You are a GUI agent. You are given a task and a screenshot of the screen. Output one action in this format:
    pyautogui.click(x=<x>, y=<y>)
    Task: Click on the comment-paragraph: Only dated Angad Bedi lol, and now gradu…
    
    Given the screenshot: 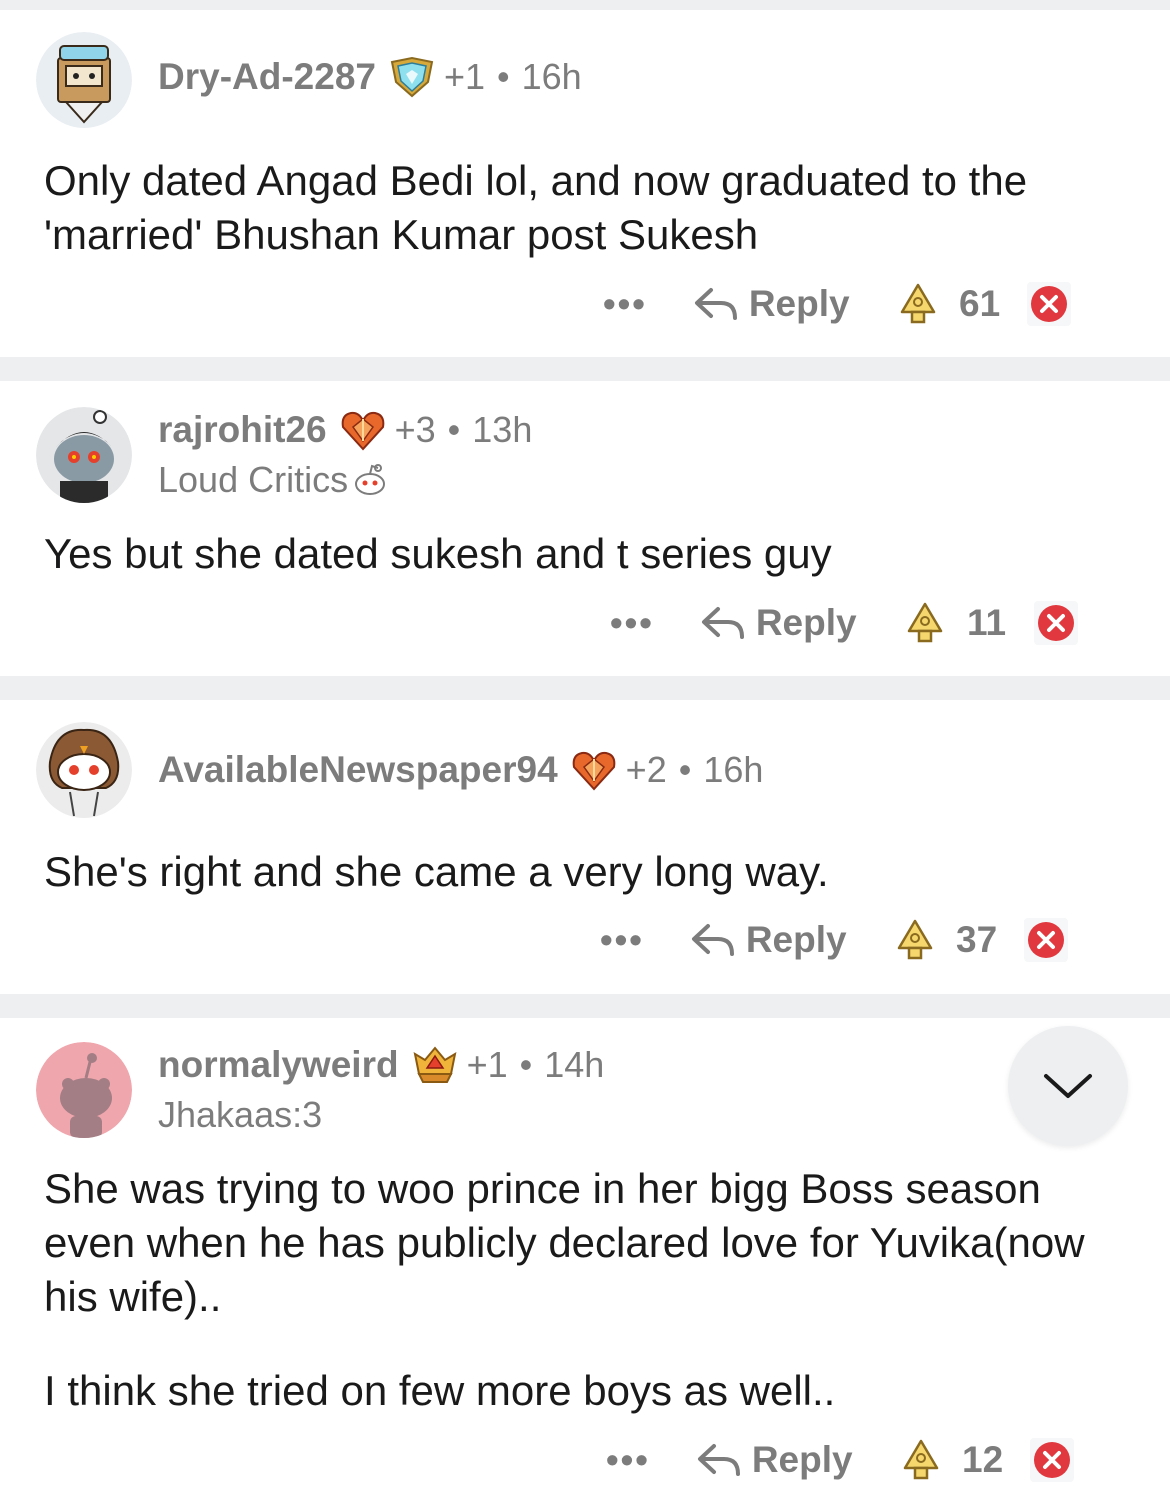 What is the action you would take?
    pyautogui.click(x=536, y=207)
    